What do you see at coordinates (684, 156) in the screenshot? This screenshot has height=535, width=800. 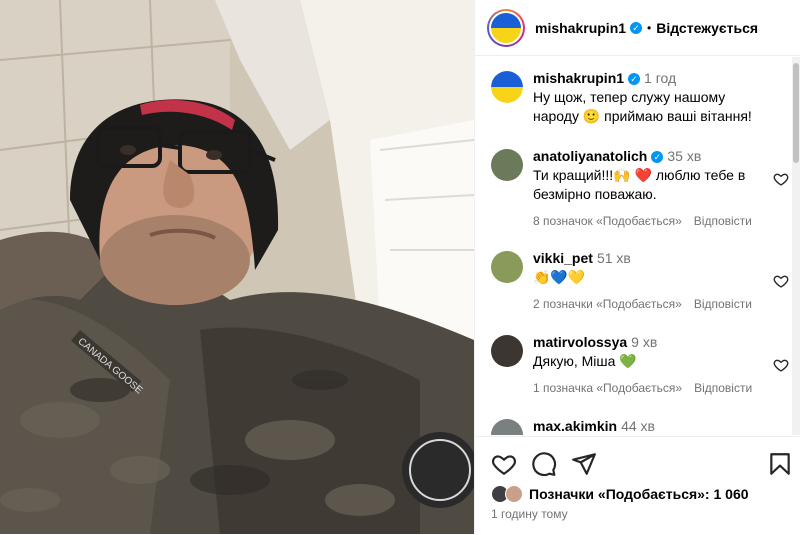 I see `comment-time: 35 хв` at bounding box center [684, 156].